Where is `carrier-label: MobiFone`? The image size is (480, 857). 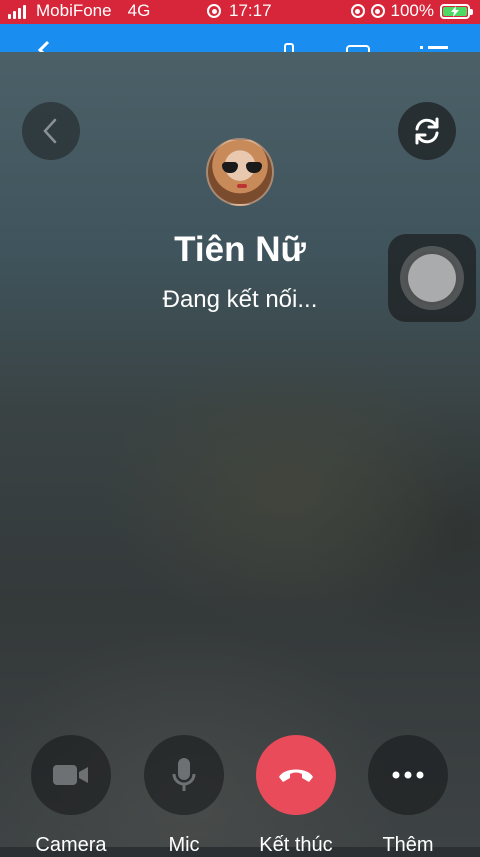
carrier-label: MobiFone is located at coordinates (74, 10).